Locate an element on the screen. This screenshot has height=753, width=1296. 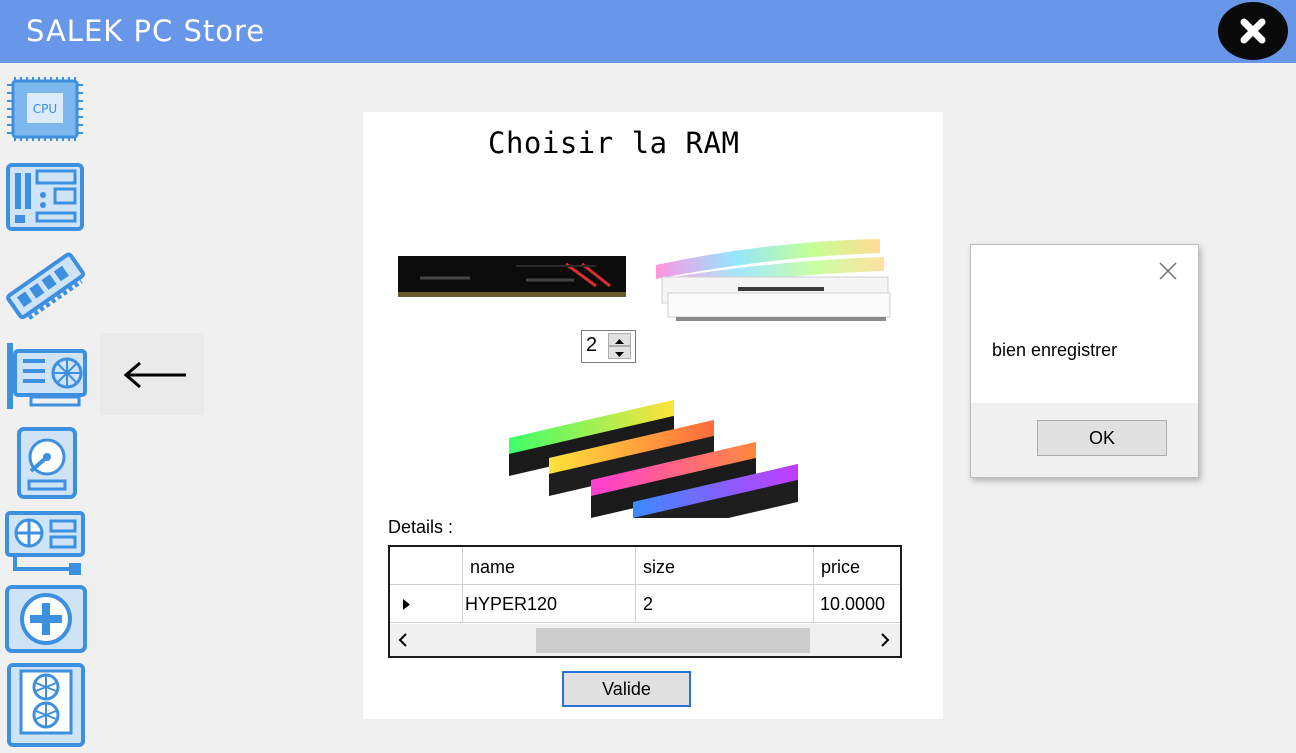
close-app-button is located at coordinates (1253, 31).